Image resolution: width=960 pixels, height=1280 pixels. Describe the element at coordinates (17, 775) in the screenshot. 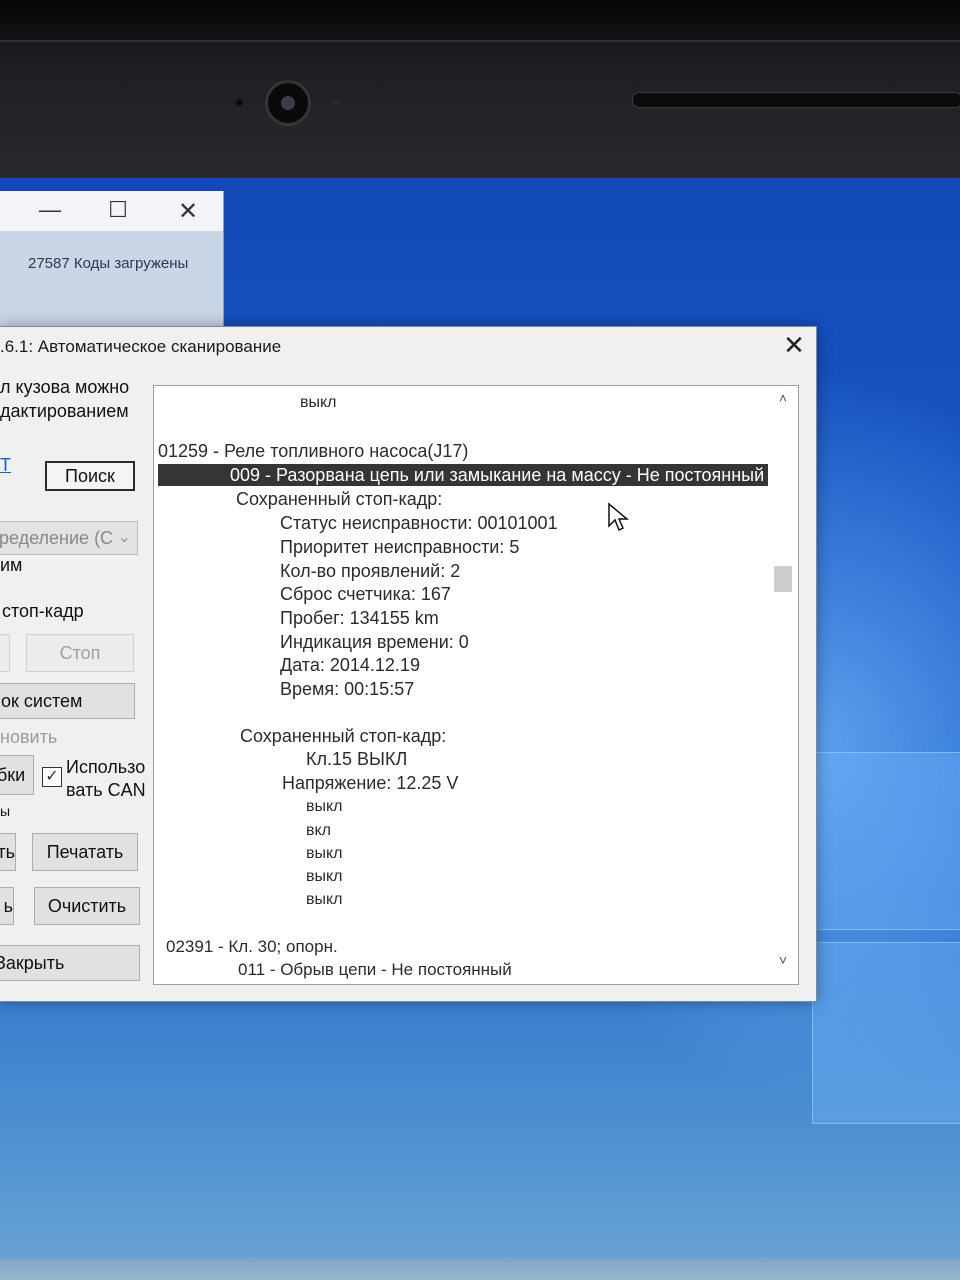

I see `errors-button: бки` at that location.